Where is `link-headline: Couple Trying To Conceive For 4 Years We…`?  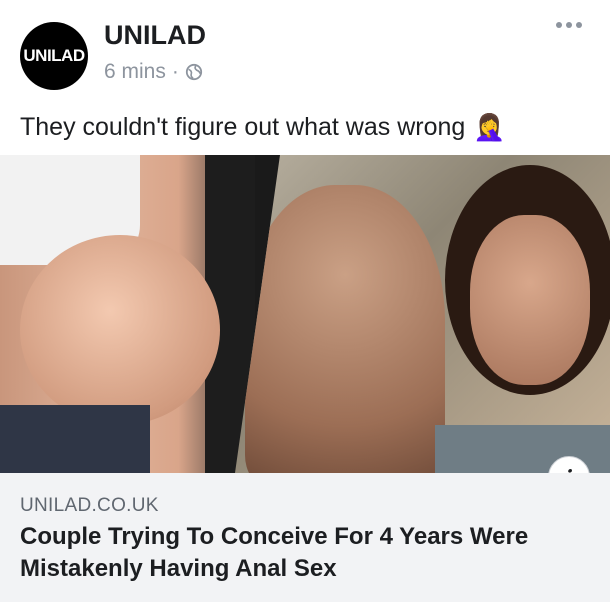 link-headline: Couple Trying To Conceive For 4 Years We… is located at coordinates (300, 553).